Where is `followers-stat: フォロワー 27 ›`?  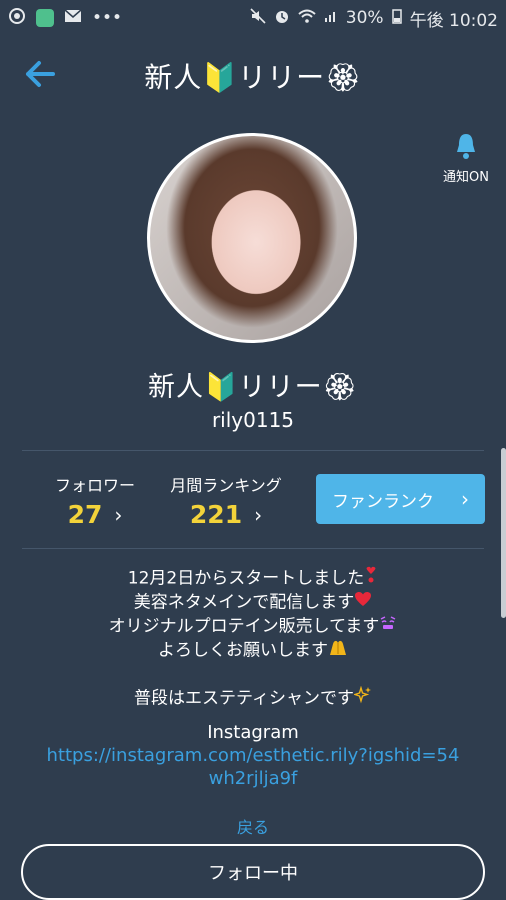 followers-stat: フォロワー 27 › is located at coordinates (95, 500).